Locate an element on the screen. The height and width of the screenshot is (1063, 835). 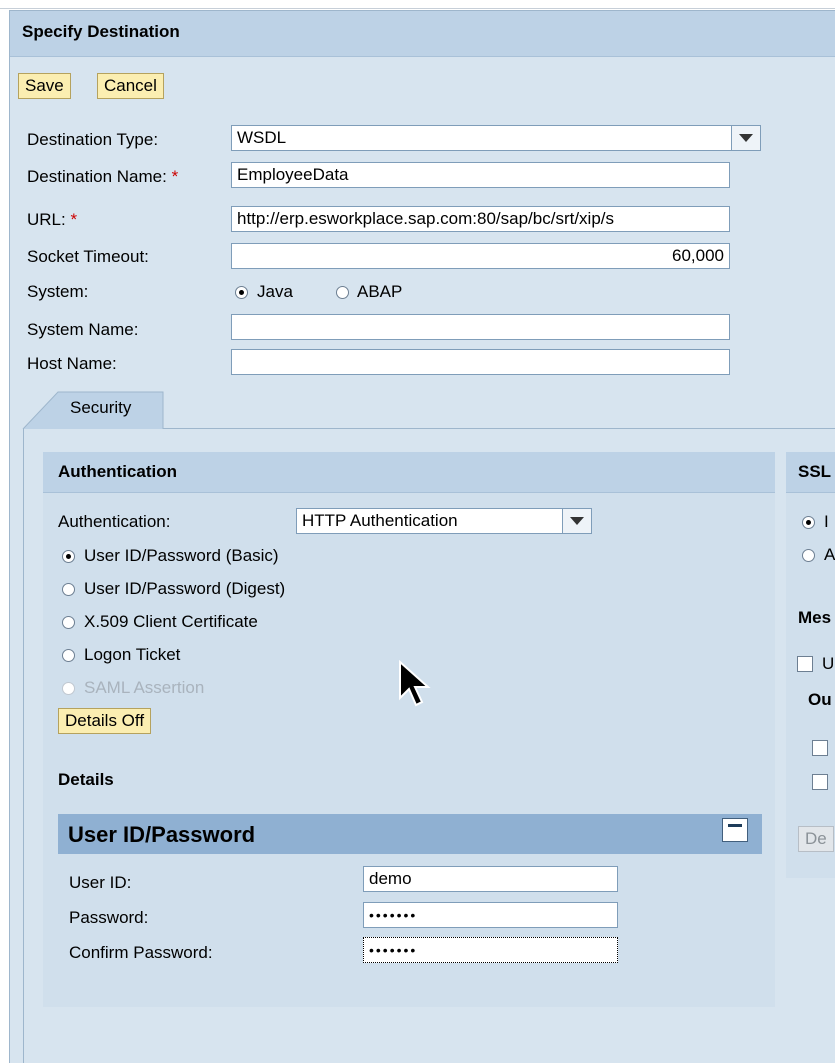
ssl-option-2-label: A is located at coordinates (829, 554).